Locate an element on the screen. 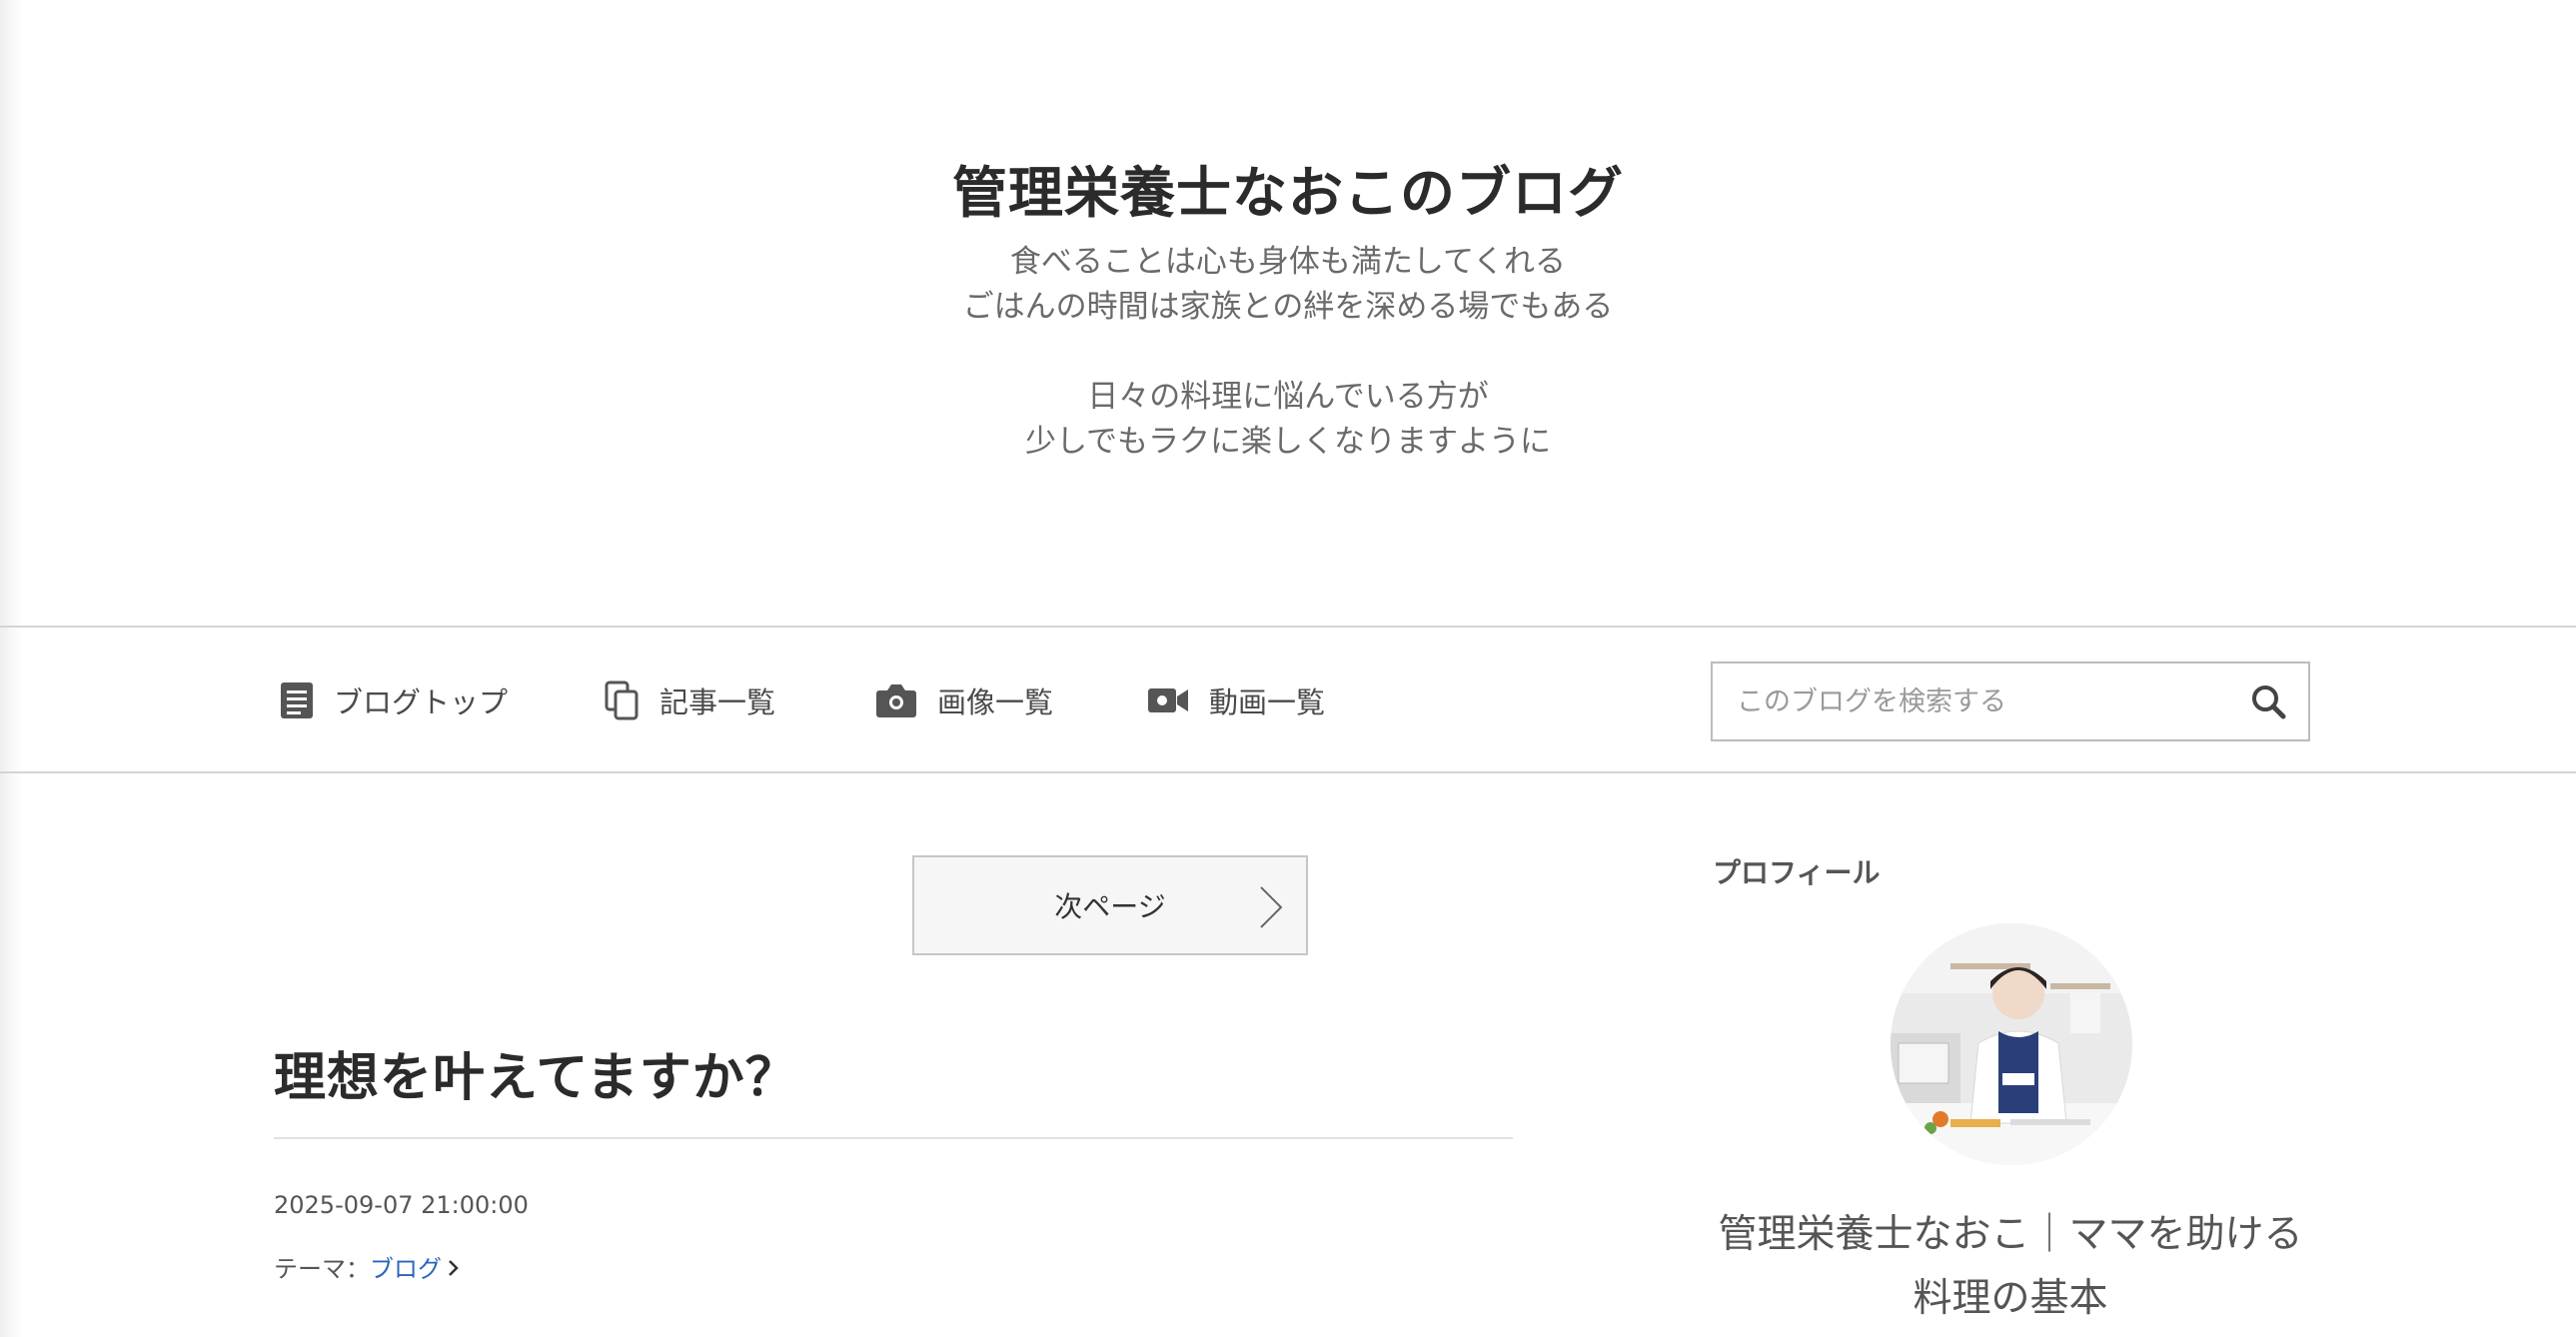  copy-icon is located at coordinates (622, 700).